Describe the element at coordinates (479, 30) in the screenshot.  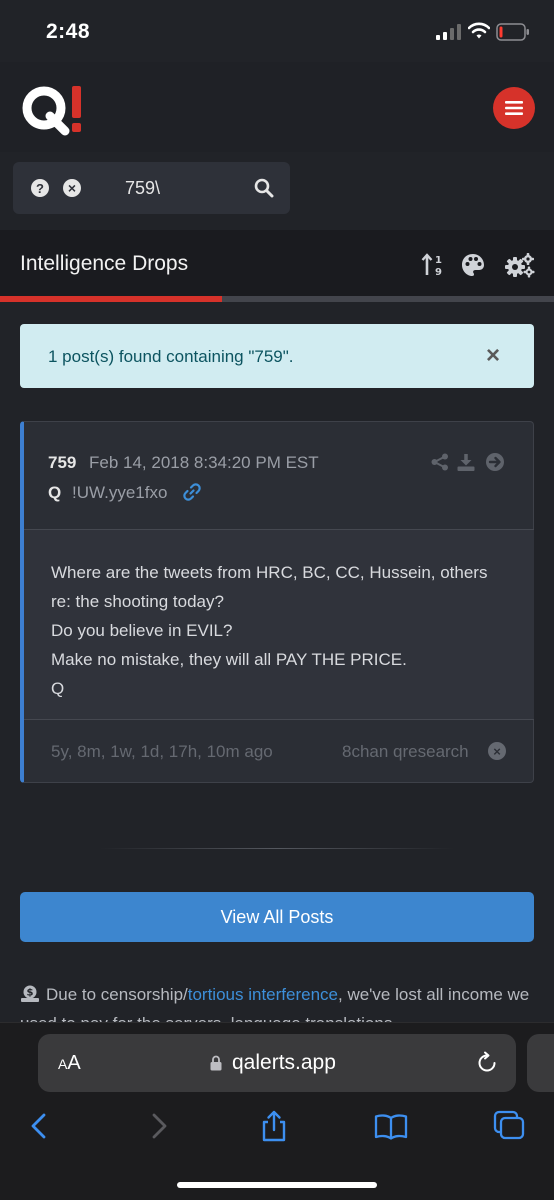
I see `wifi-icon` at that location.